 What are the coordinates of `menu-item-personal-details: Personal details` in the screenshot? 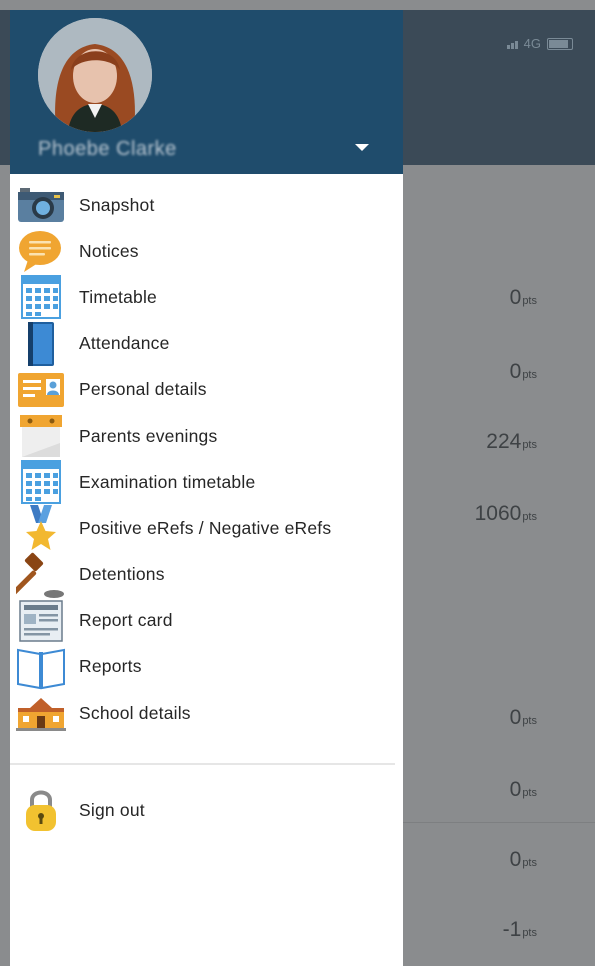 It's located at (206, 390).